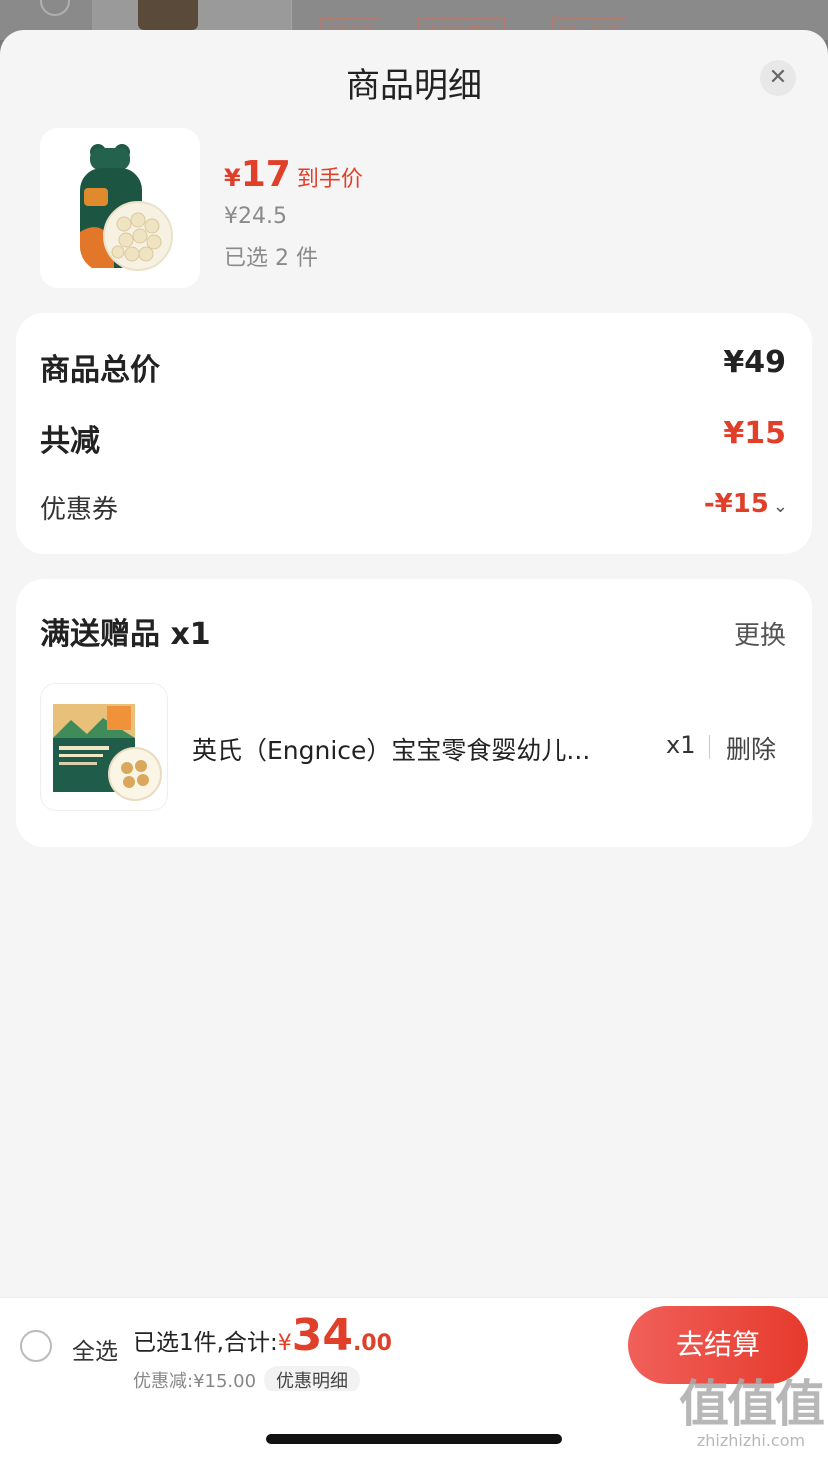 The image size is (828, 1461). What do you see at coordinates (681, 745) in the screenshot?
I see `gift-quantity: x1` at bounding box center [681, 745].